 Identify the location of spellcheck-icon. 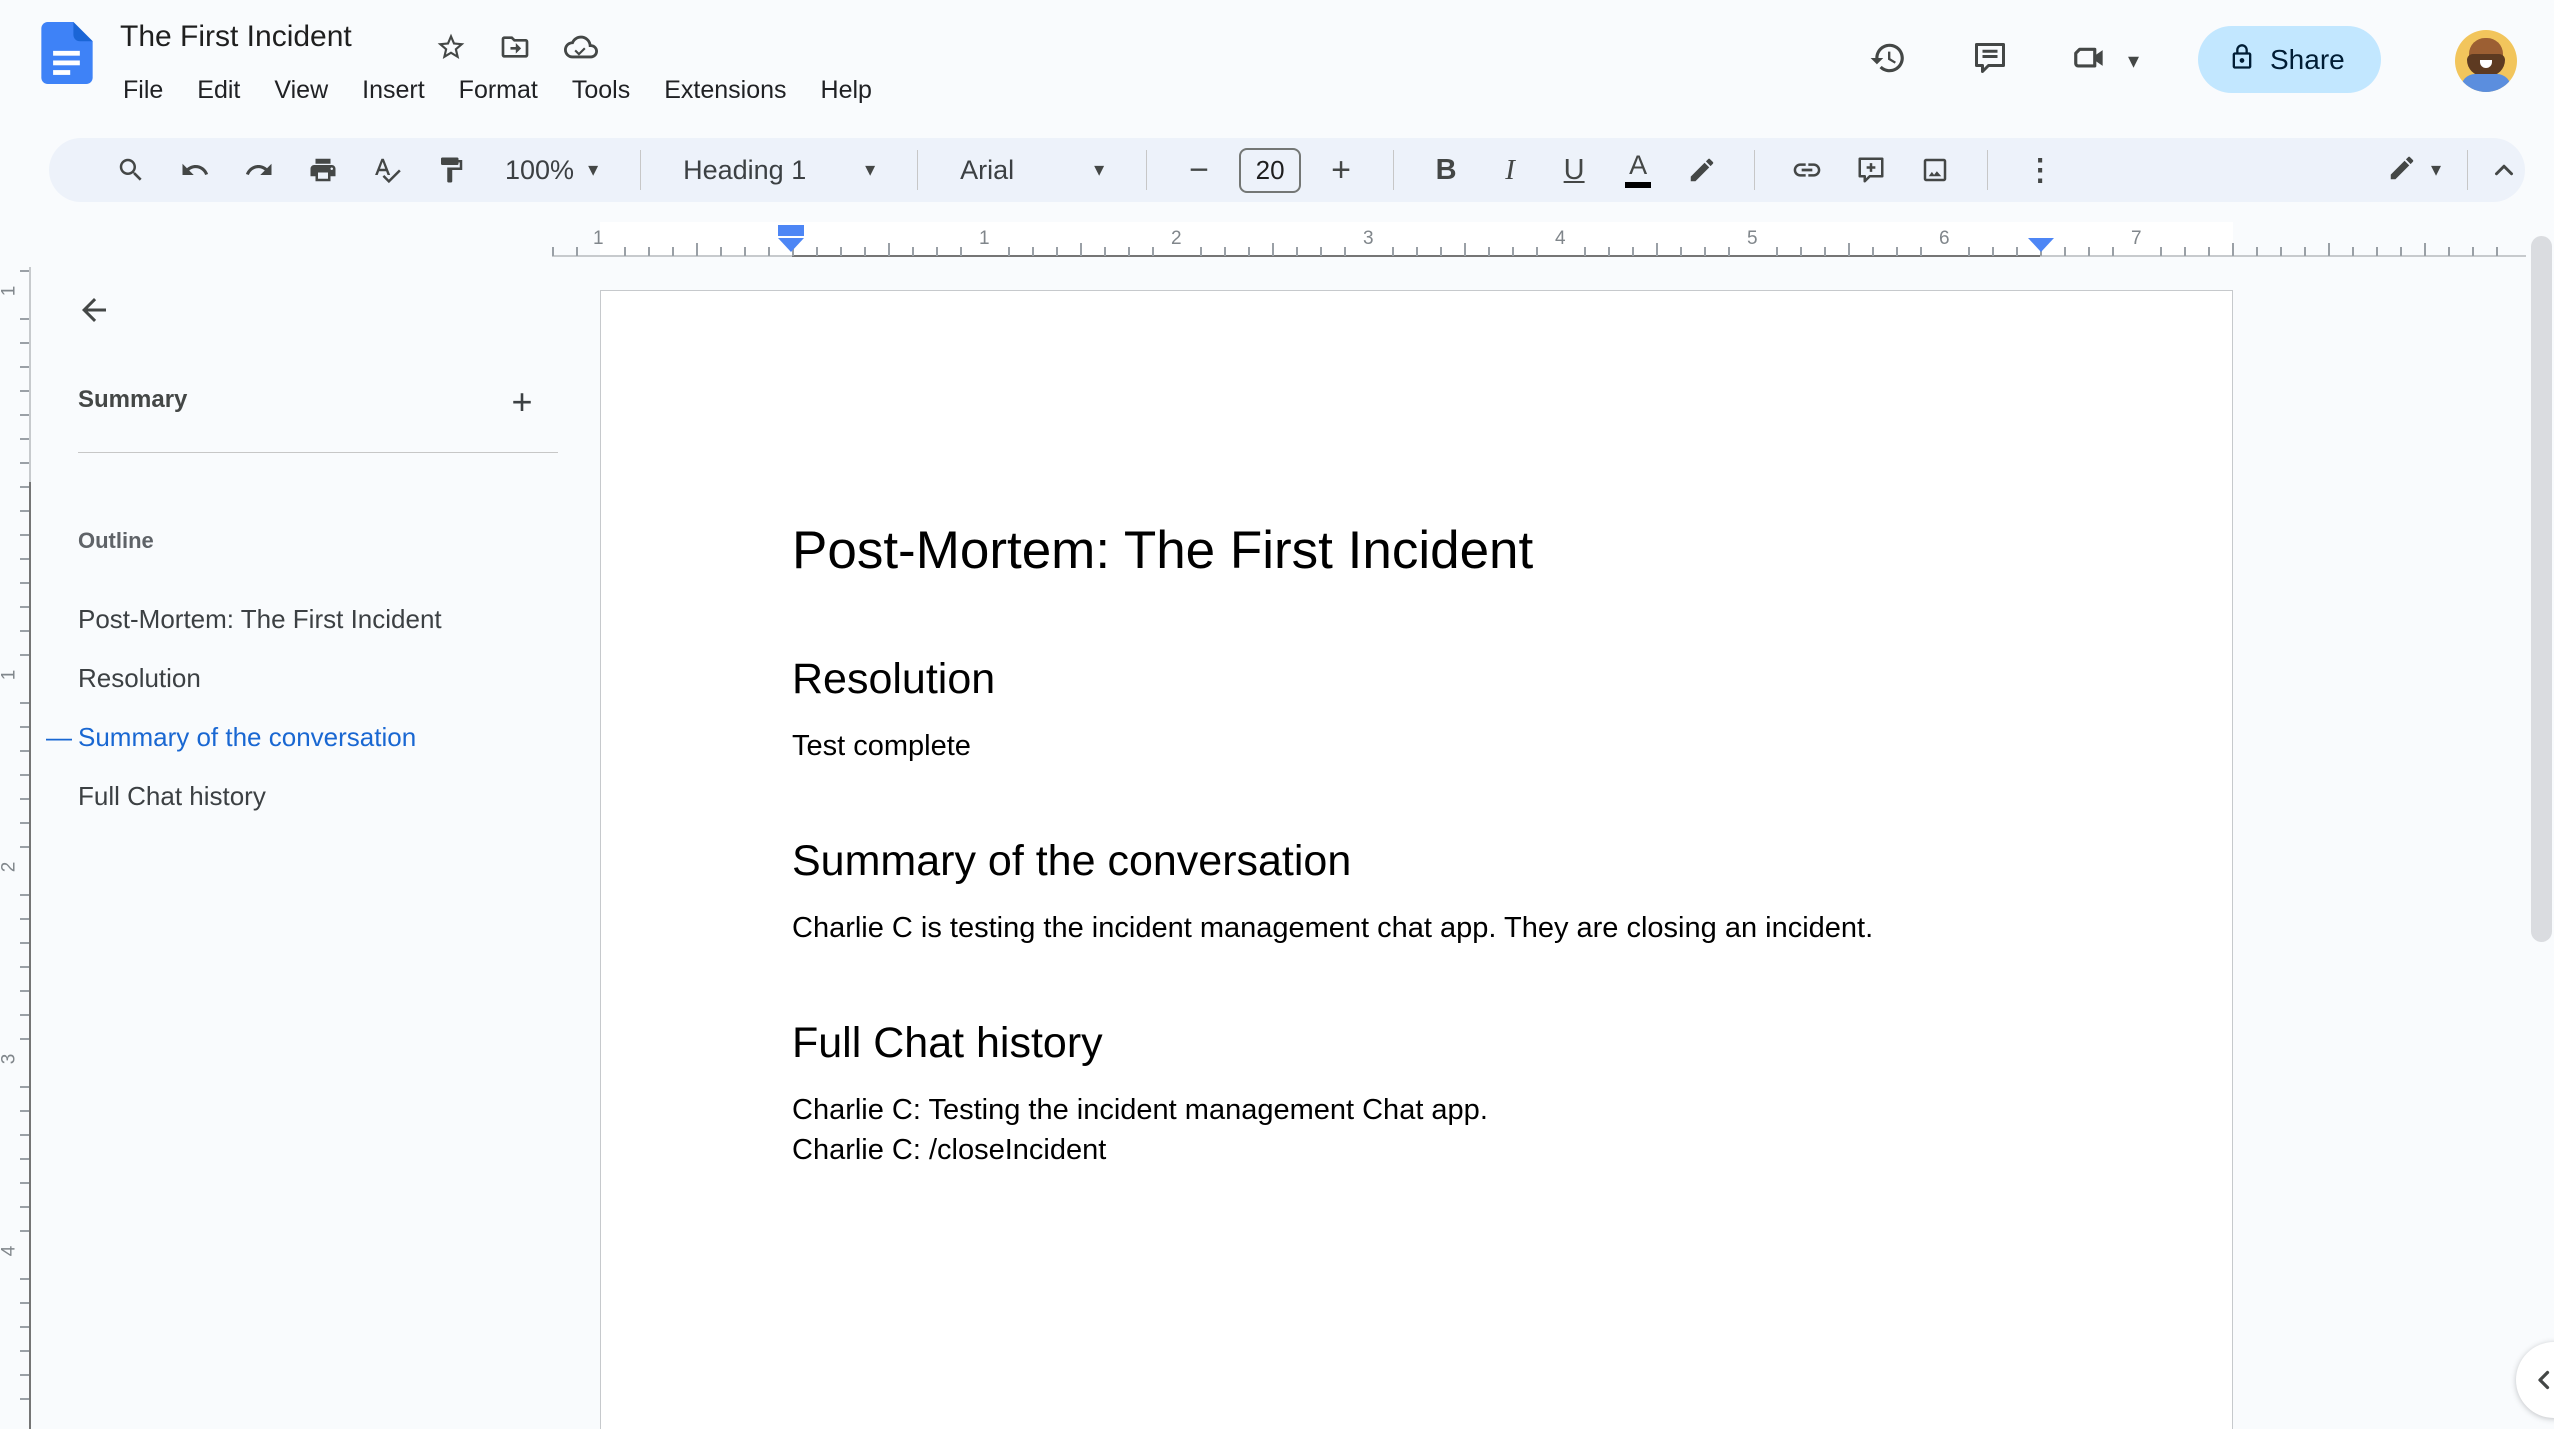
(387, 170).